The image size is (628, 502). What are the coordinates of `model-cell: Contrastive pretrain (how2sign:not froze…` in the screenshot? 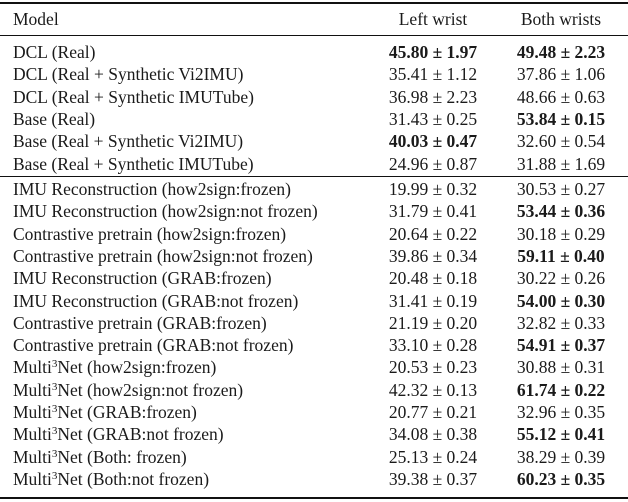 It's located at (163, 255).